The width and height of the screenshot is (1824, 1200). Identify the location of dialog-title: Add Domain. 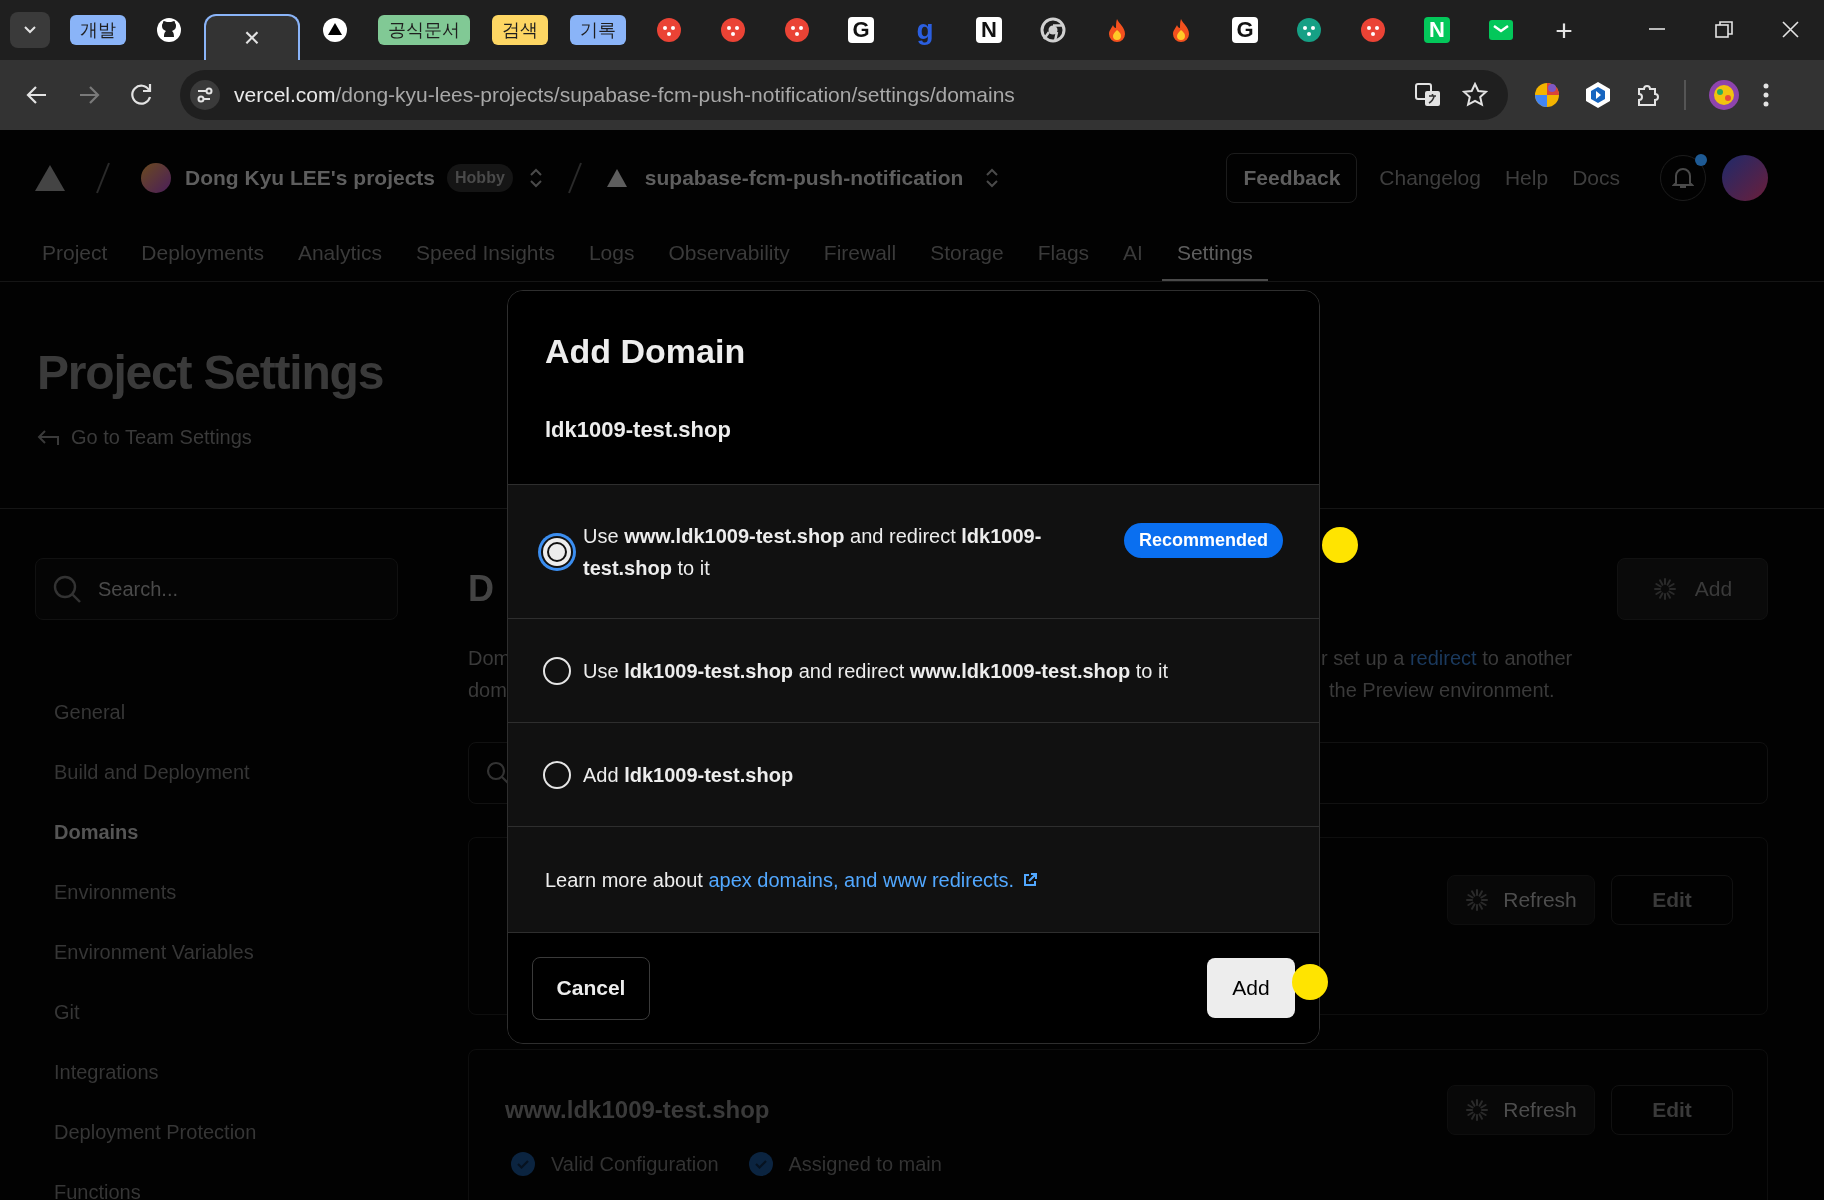
(646, 351).